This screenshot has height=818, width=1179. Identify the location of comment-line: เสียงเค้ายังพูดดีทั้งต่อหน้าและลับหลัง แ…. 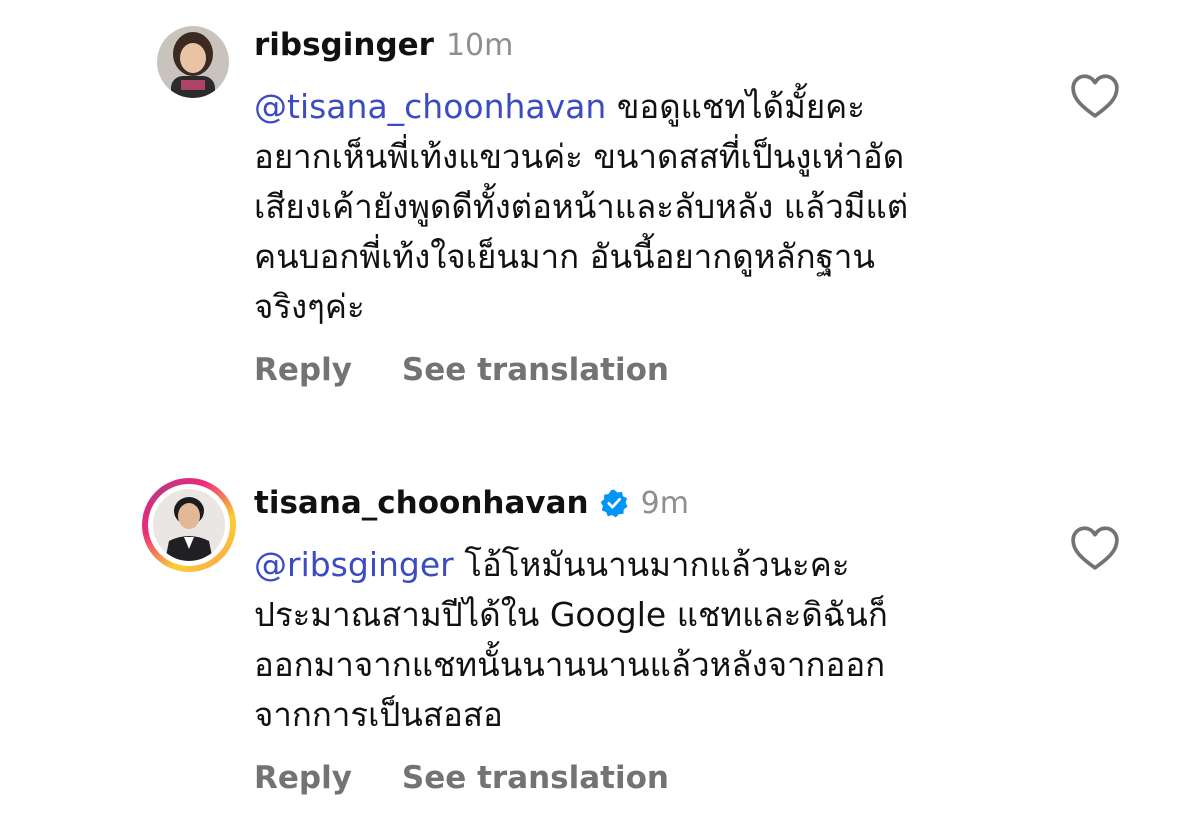
(581, 206).